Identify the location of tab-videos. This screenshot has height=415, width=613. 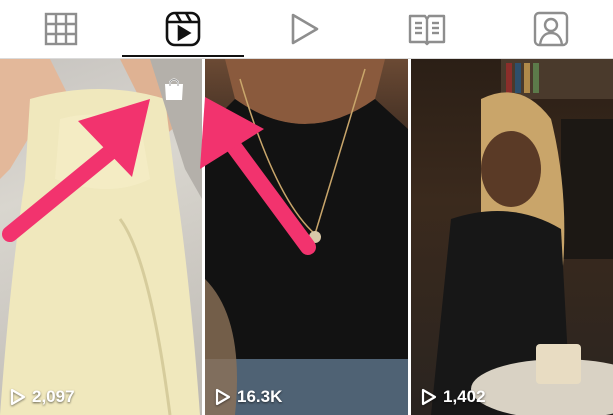
(305, 29).